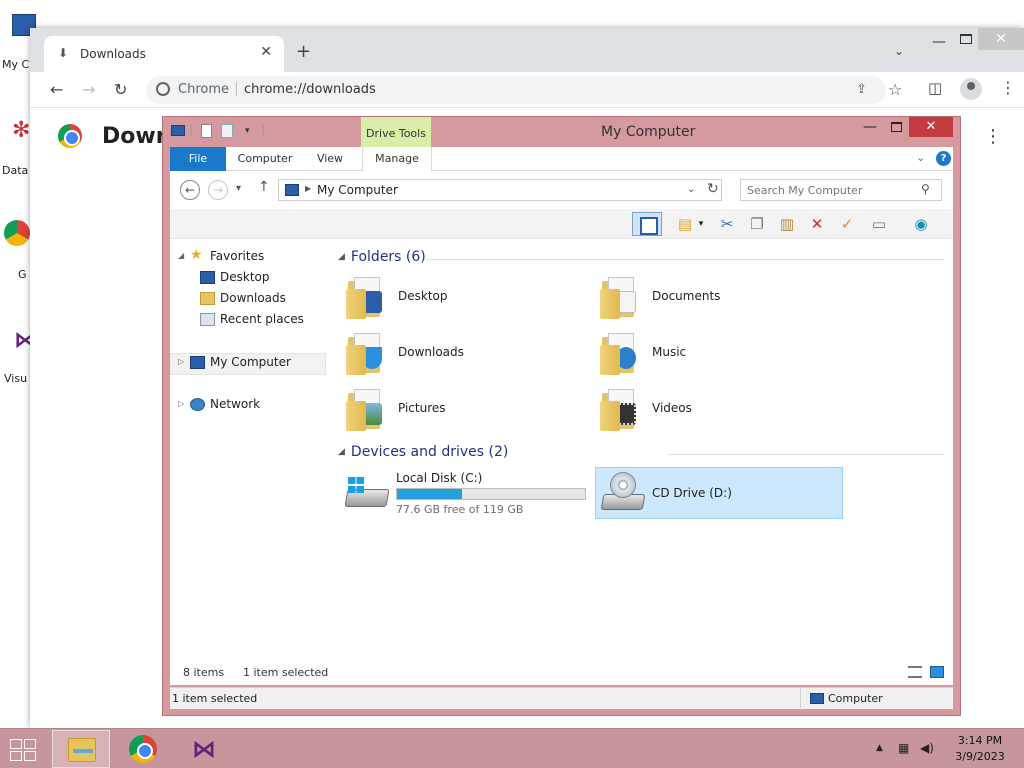 The image size is (1024, 768). What do you see at coordinates (16, 756) in the screenshot?
I see `windows-logo-pane` at bounding box center [16, 756].